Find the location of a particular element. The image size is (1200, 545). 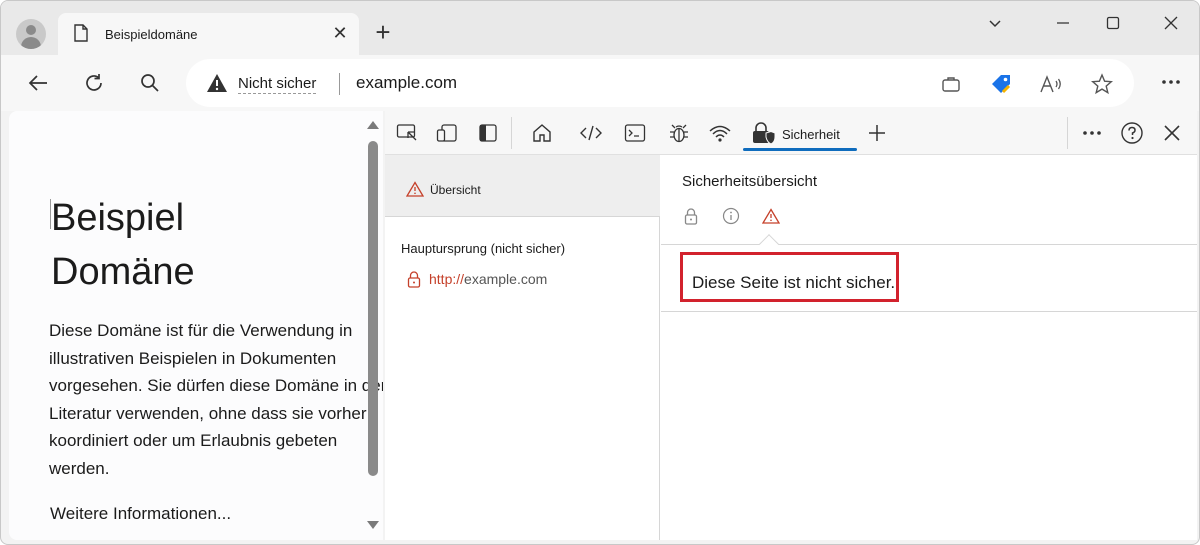

security-status-label: Nicht sicher is located at coordinates (277, 84).